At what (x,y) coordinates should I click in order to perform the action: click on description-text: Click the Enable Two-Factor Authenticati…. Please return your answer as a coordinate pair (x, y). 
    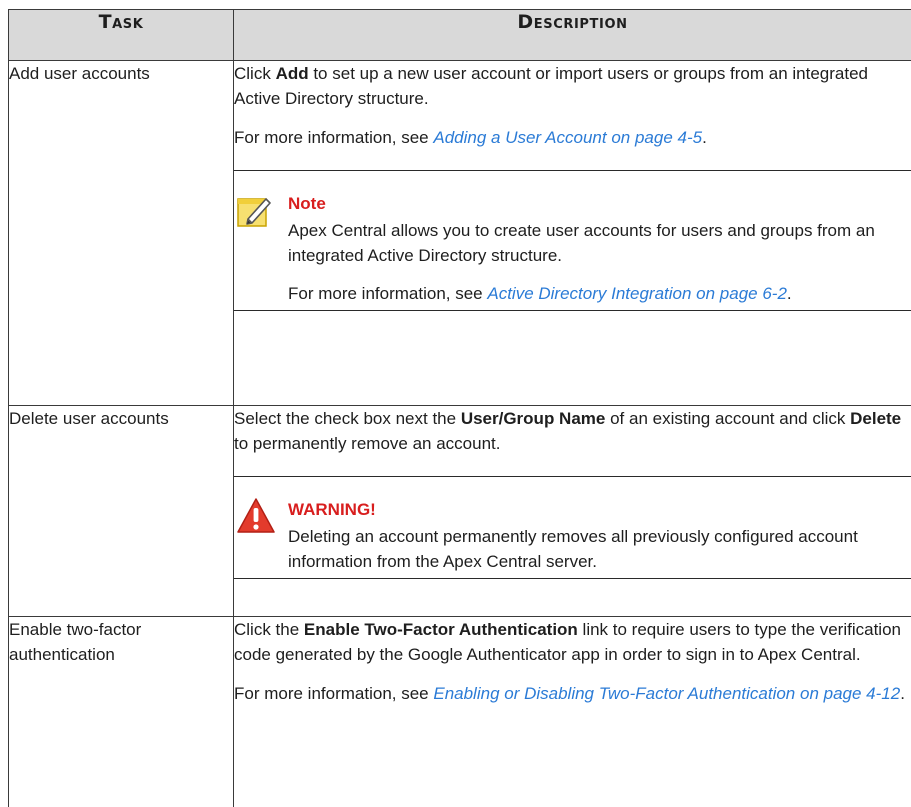
    Looking at the image, I should click on (572, 642).